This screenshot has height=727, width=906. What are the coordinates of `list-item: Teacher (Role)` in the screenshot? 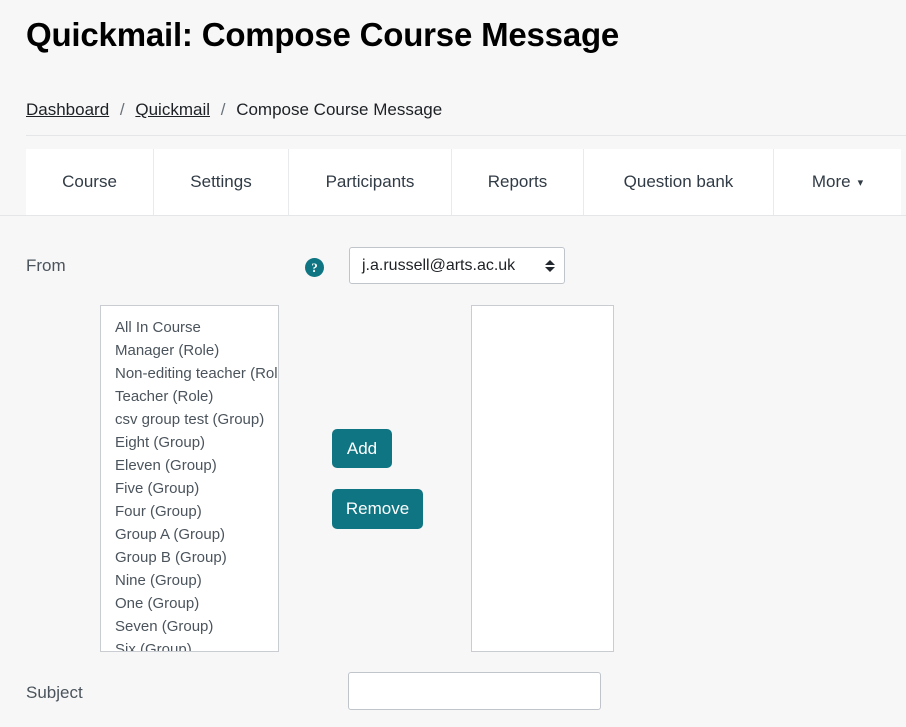 It's located at (189, 396).